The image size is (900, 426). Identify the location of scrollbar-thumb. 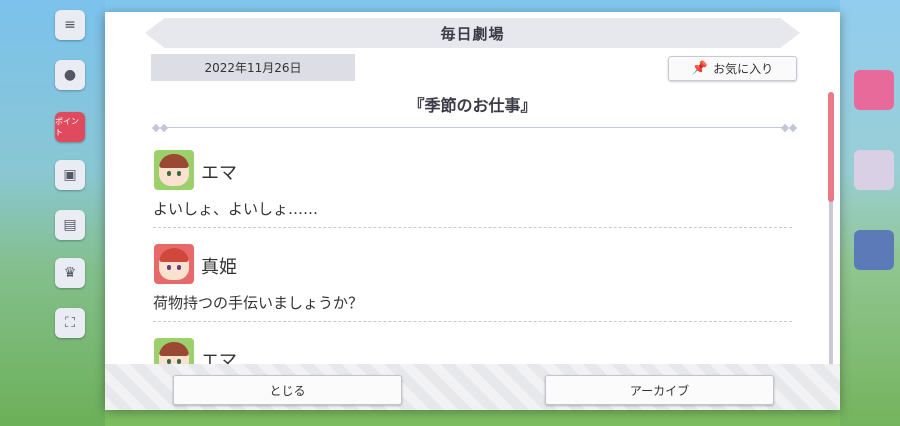
(831, 147).